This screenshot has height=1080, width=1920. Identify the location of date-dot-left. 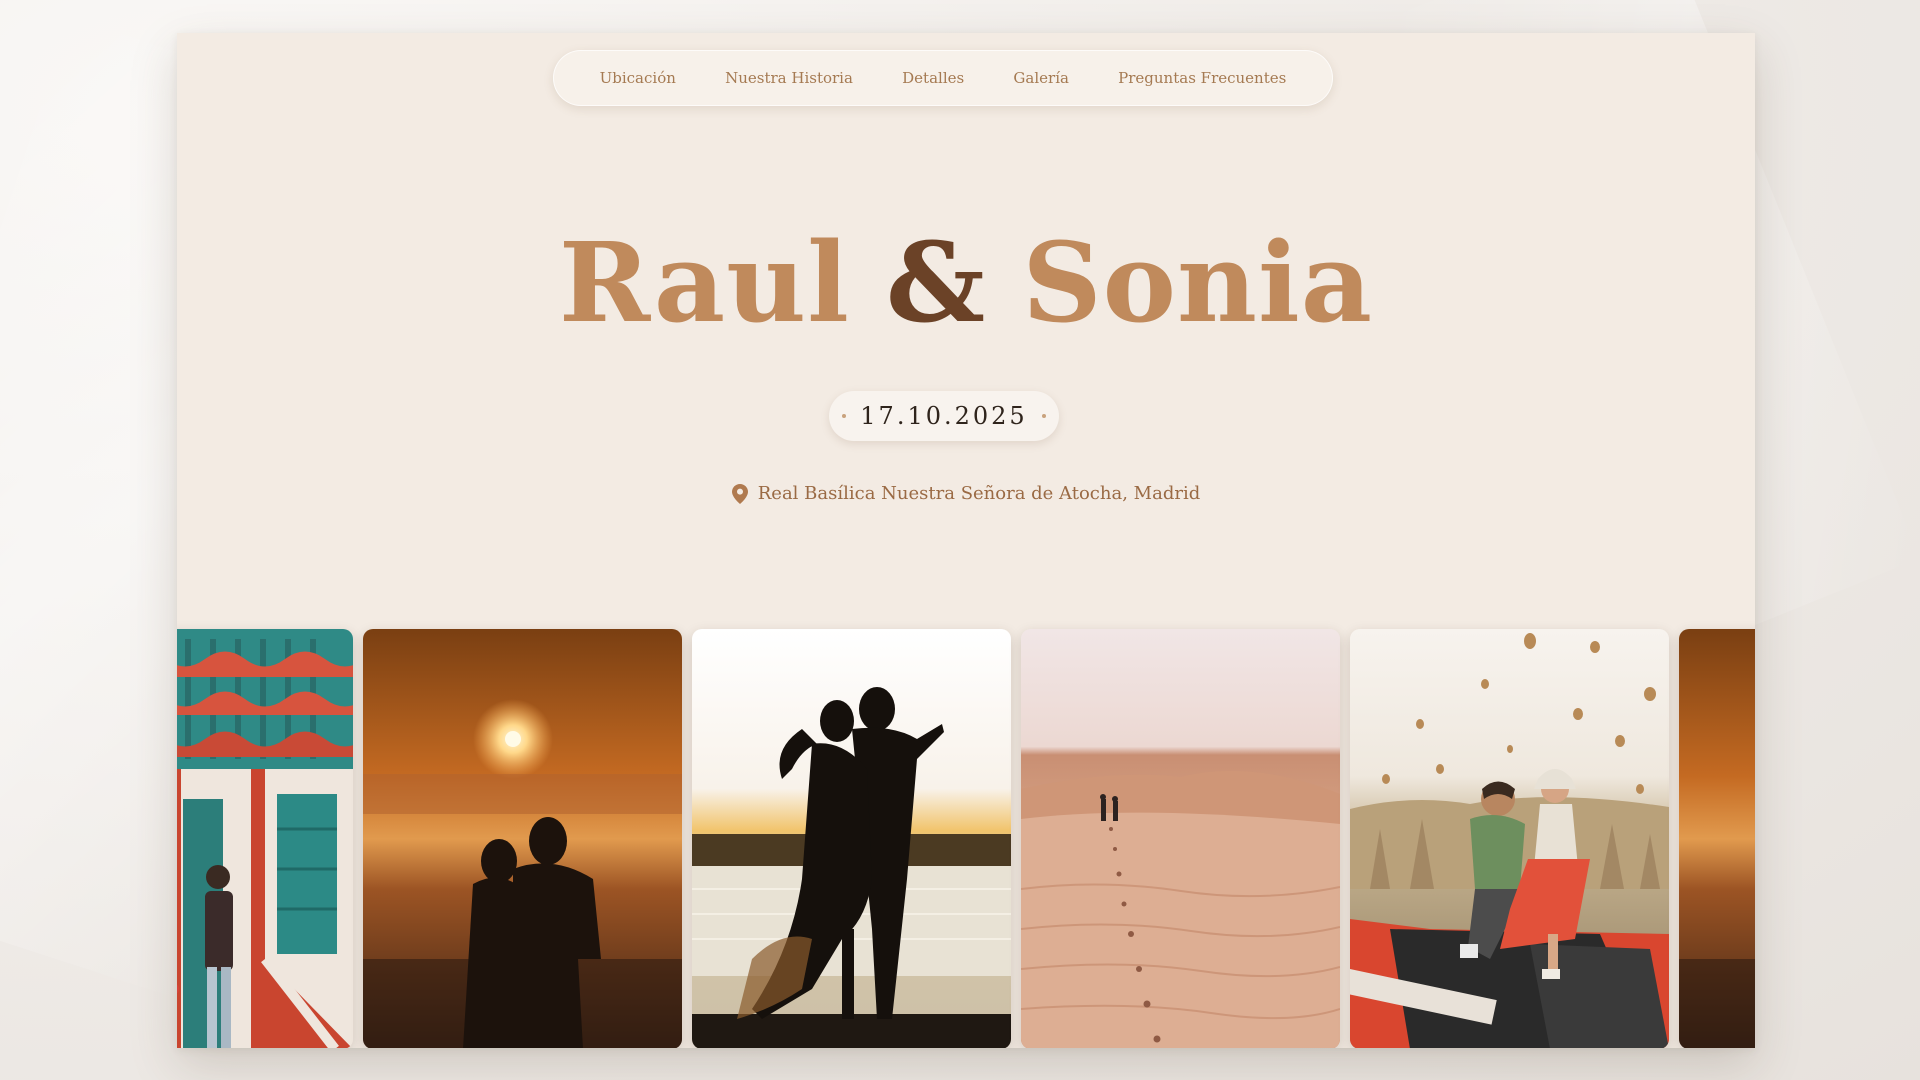
(844, 416).